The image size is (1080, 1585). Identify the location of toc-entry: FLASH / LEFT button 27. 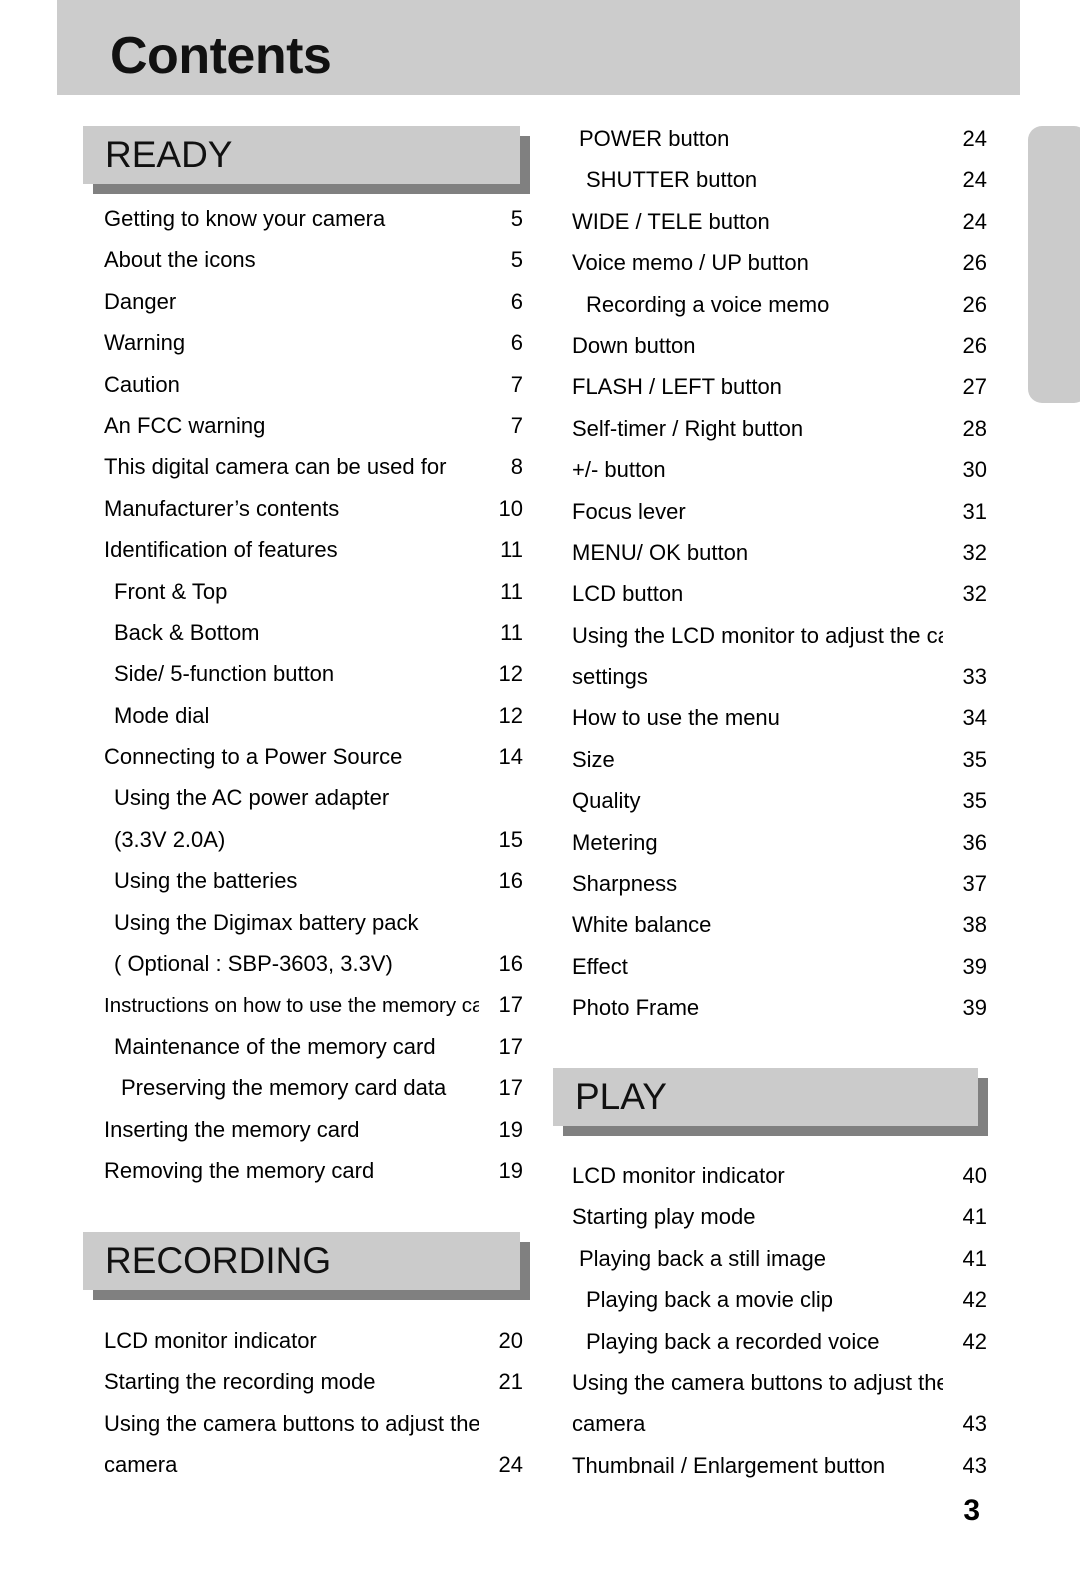
(770, 386).